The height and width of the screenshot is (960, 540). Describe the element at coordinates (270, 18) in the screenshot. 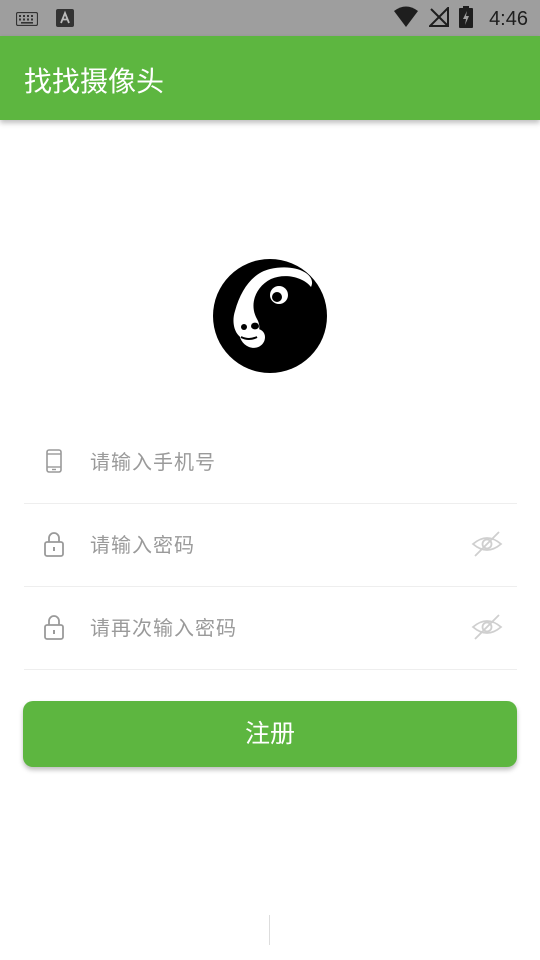

I see `status-bar: 4:46` at that location.